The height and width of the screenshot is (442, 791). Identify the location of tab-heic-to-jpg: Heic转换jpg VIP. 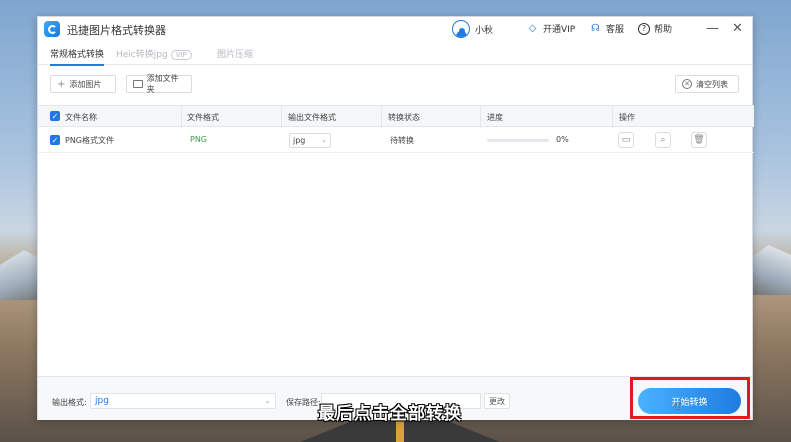
(154, 53).